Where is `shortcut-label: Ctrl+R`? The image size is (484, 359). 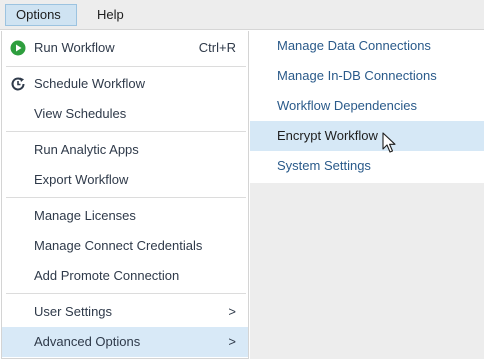 shortcut-label: Ctrl+R is located at coordinates (217, 47).